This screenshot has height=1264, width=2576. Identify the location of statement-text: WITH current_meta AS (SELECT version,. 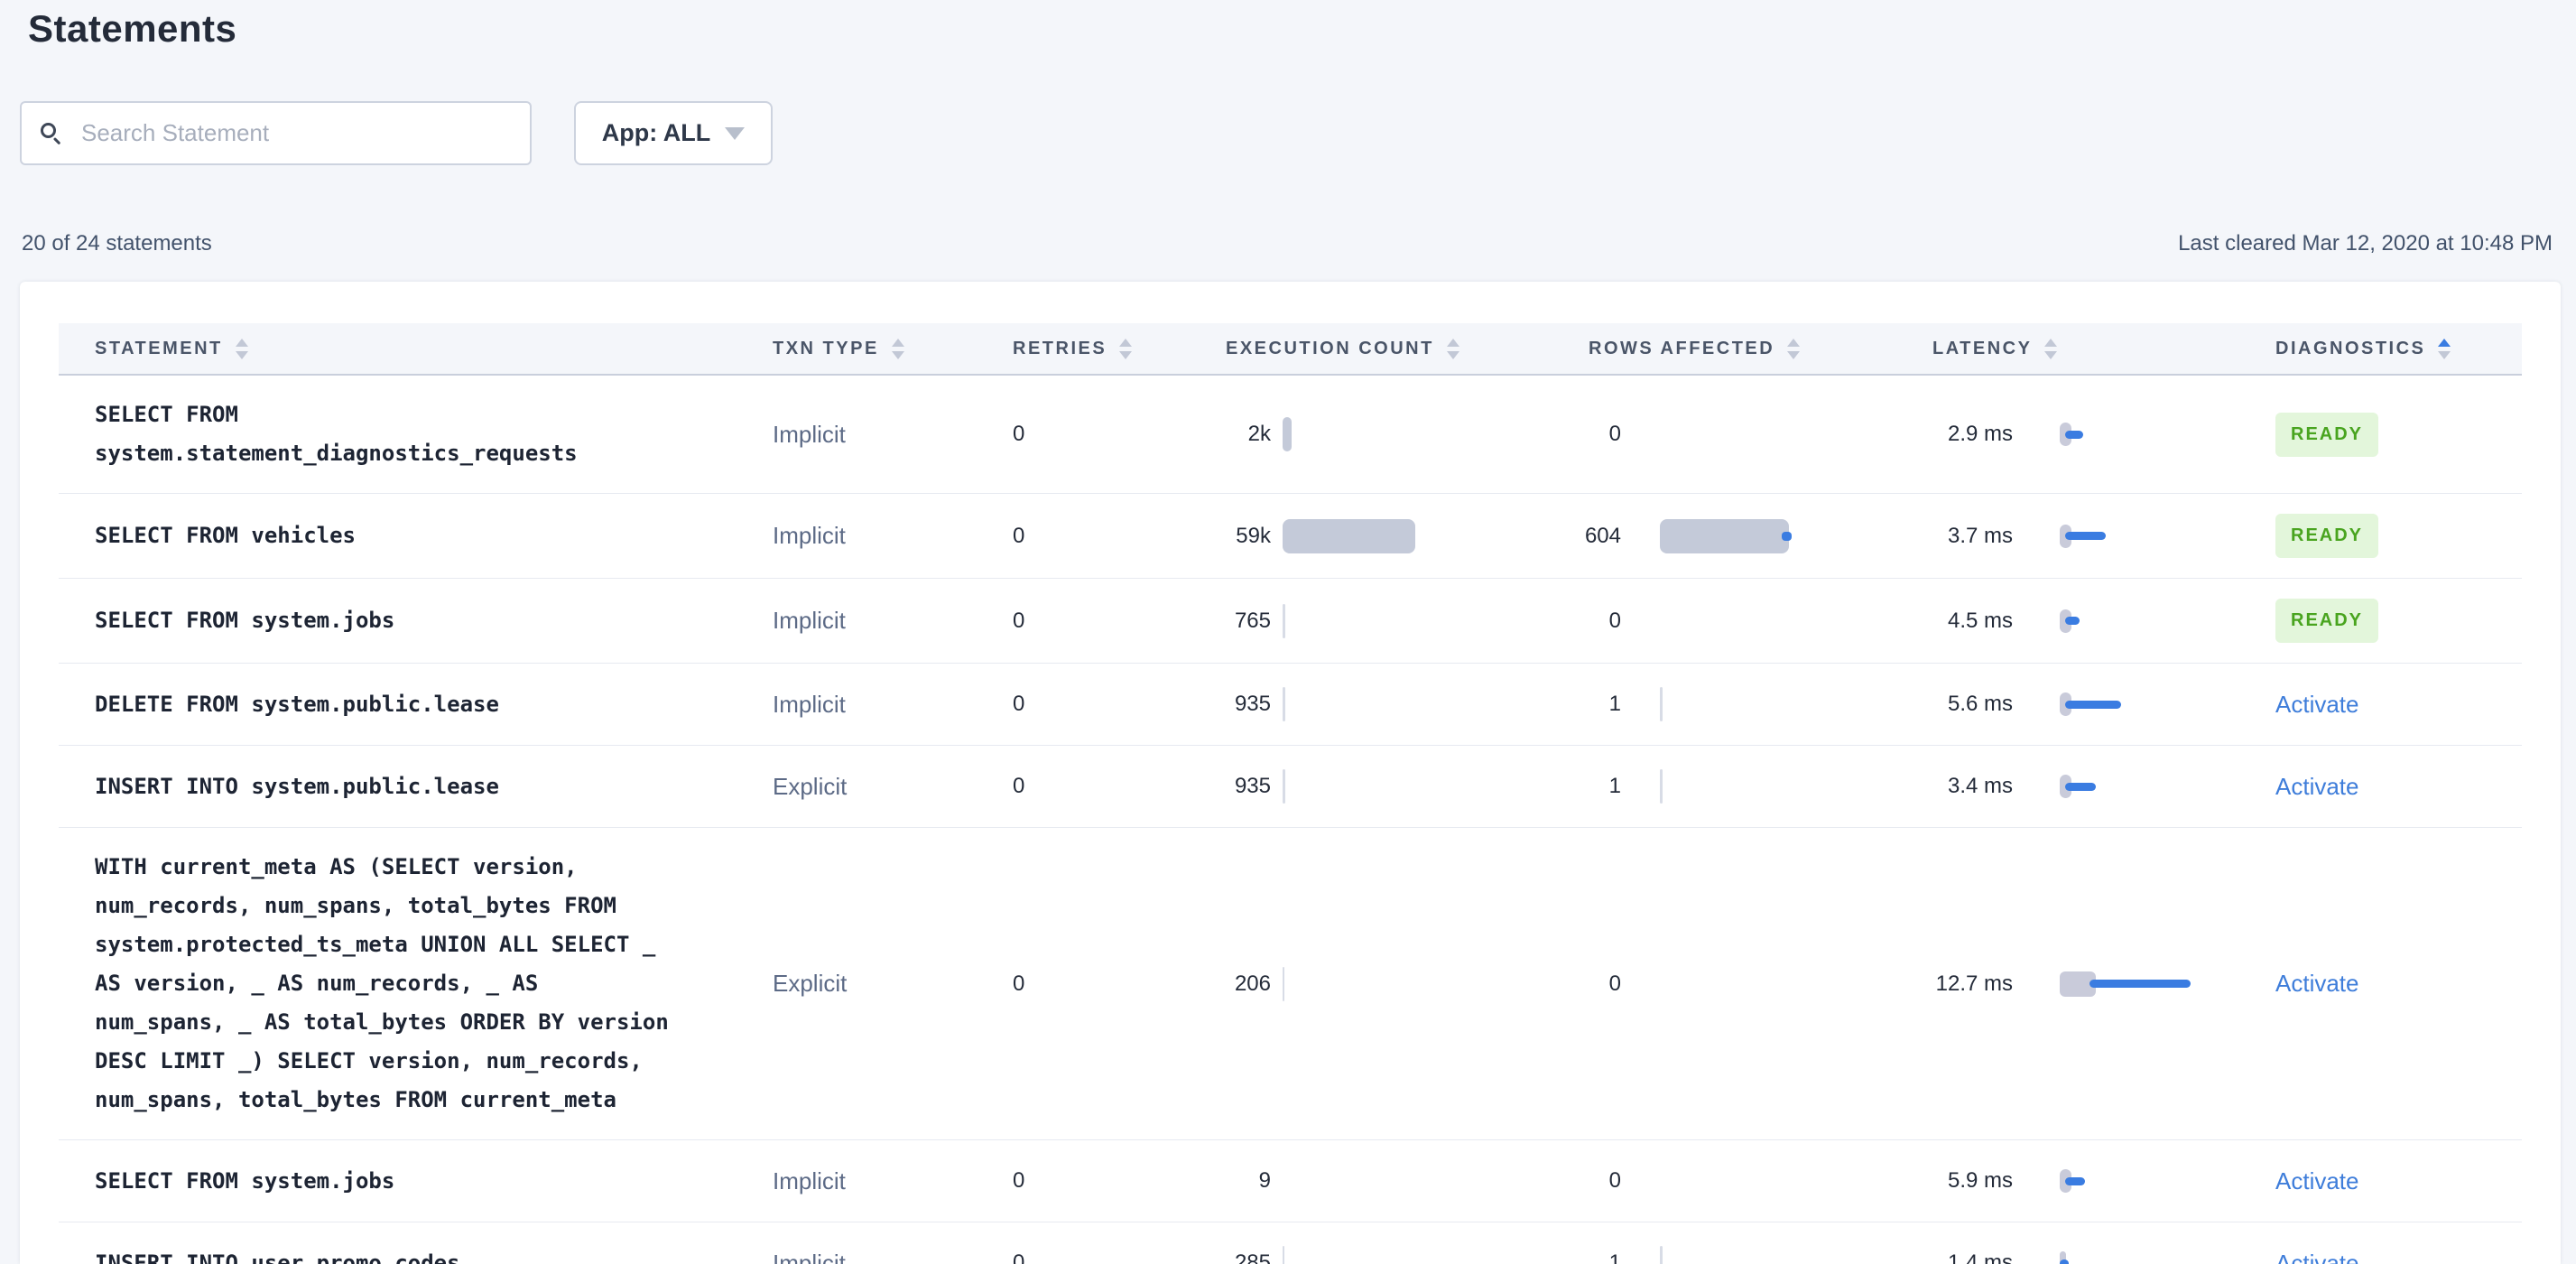
(336, 866).